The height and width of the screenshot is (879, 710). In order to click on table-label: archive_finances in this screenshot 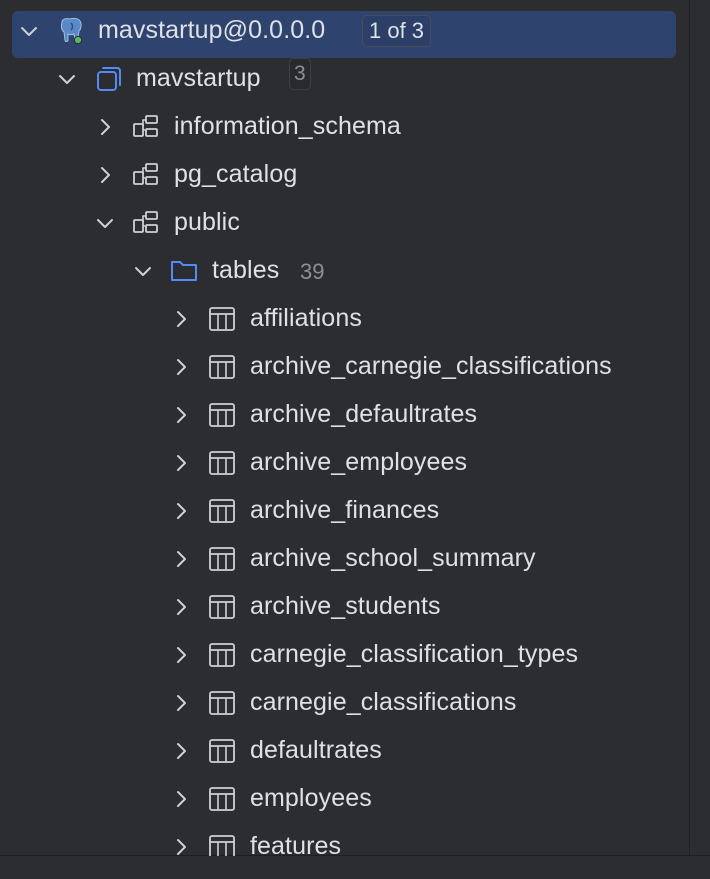, I will do `click(345, 510)`.